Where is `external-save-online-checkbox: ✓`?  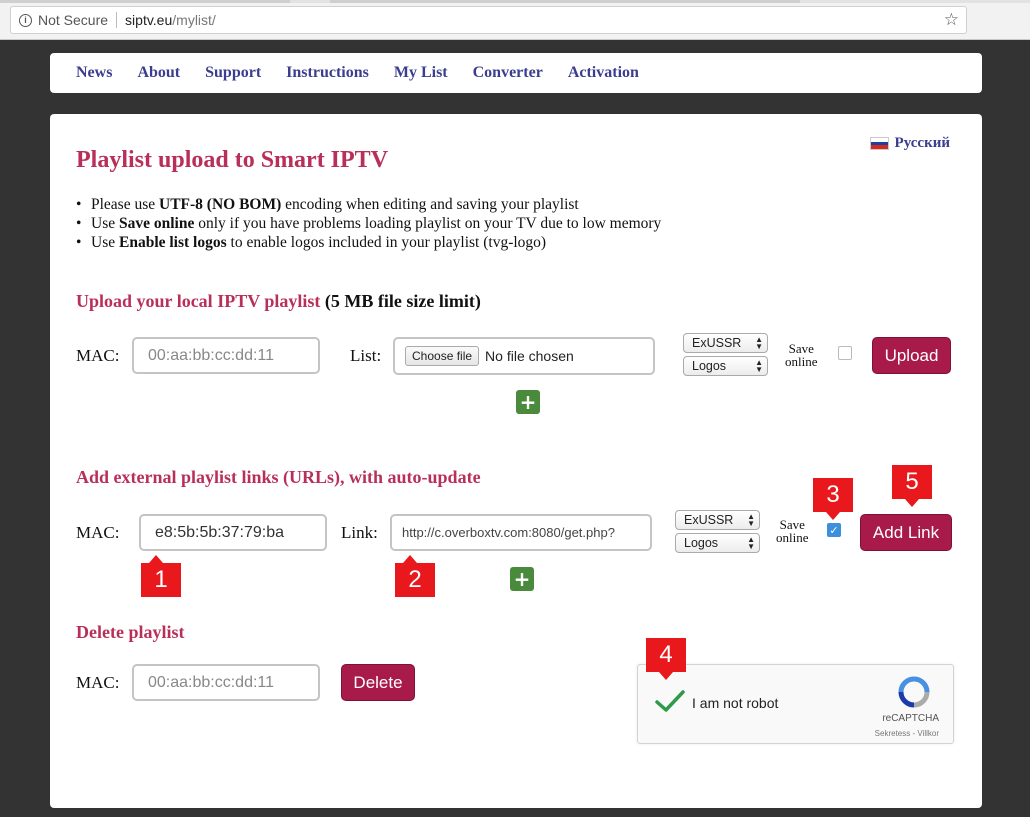
external-save-online-checkbox: ✓ is located at coordinates (834, 530).